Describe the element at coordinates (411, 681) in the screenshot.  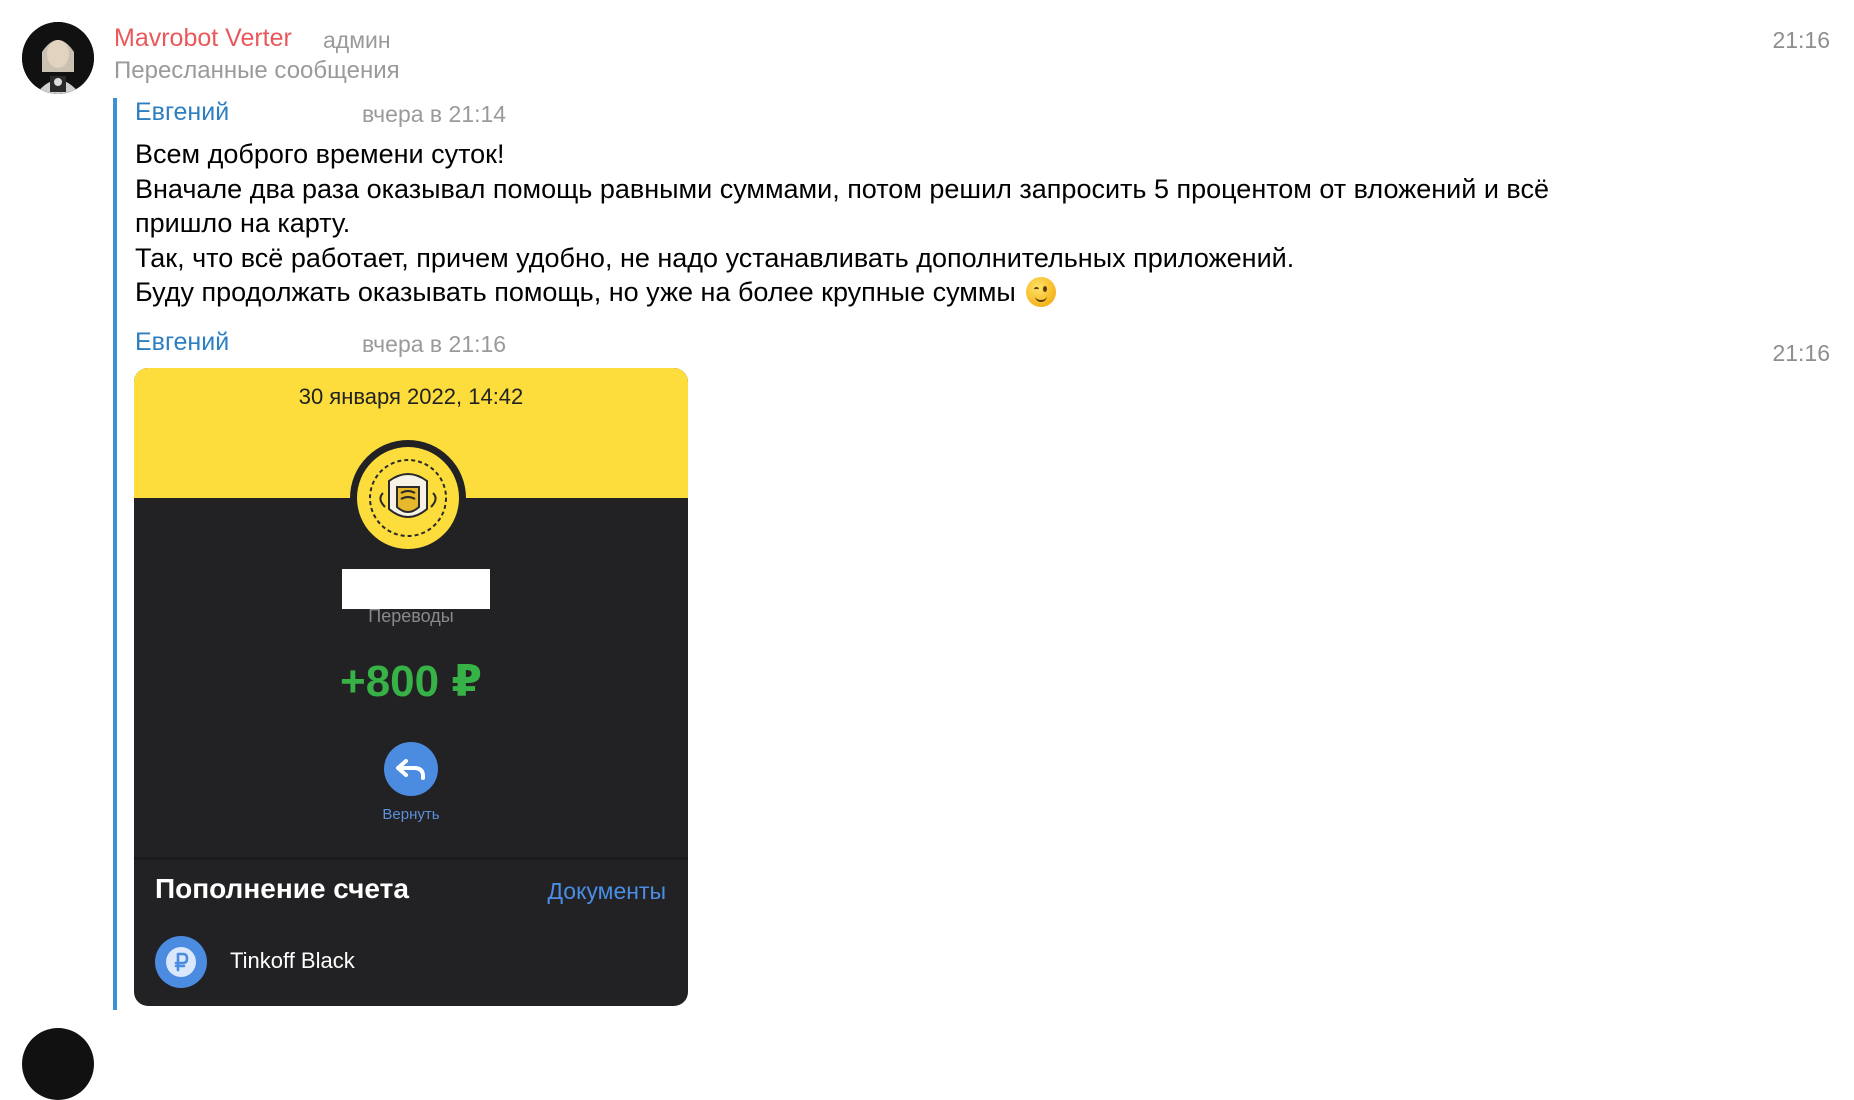
I see `transaction-amount: +800 ₽` at that location.